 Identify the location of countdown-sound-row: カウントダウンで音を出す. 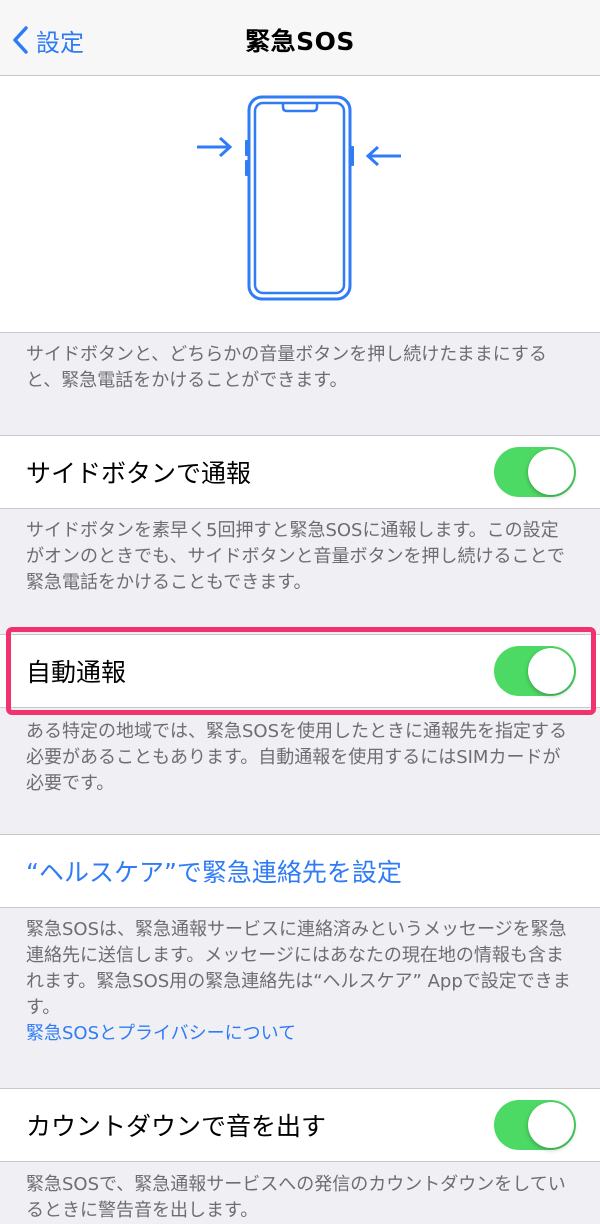
(300, 1125).